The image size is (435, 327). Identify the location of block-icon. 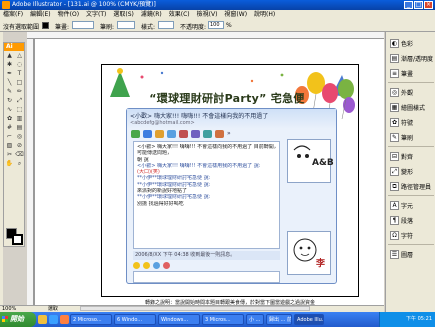
(207, 134).